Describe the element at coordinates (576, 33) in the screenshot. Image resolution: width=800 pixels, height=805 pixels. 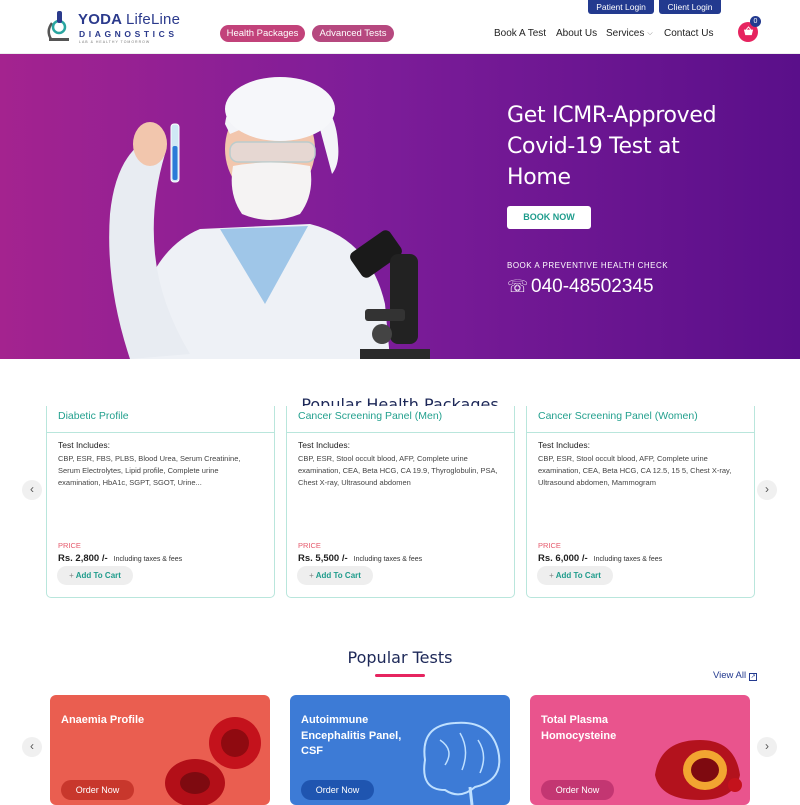
I see `nav-about-us: About Us` at that location.